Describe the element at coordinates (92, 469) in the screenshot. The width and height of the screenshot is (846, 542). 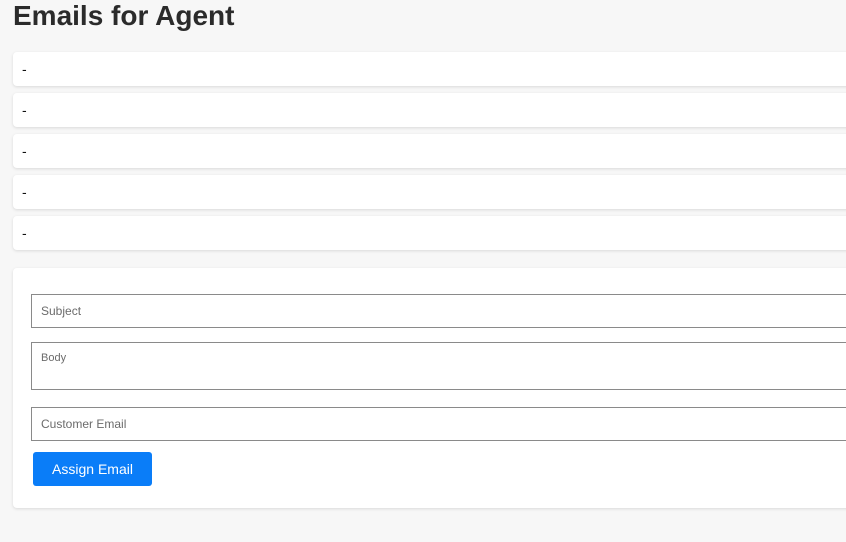
I see `assign-email-button: Assign Email` at that location.